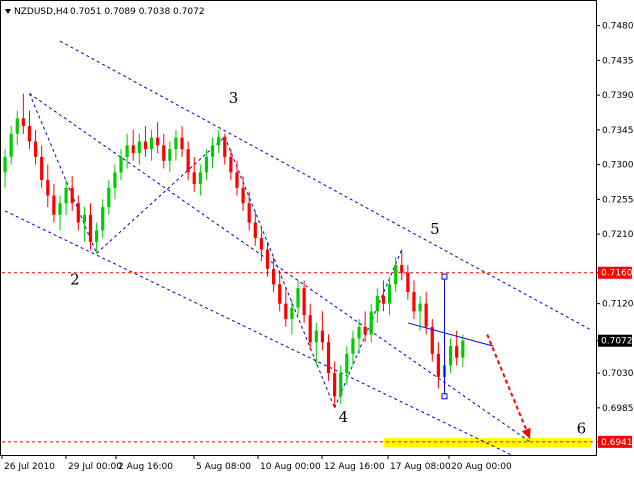  I want to click on price-tick-label-8: 0.7120, so click(618, 305).